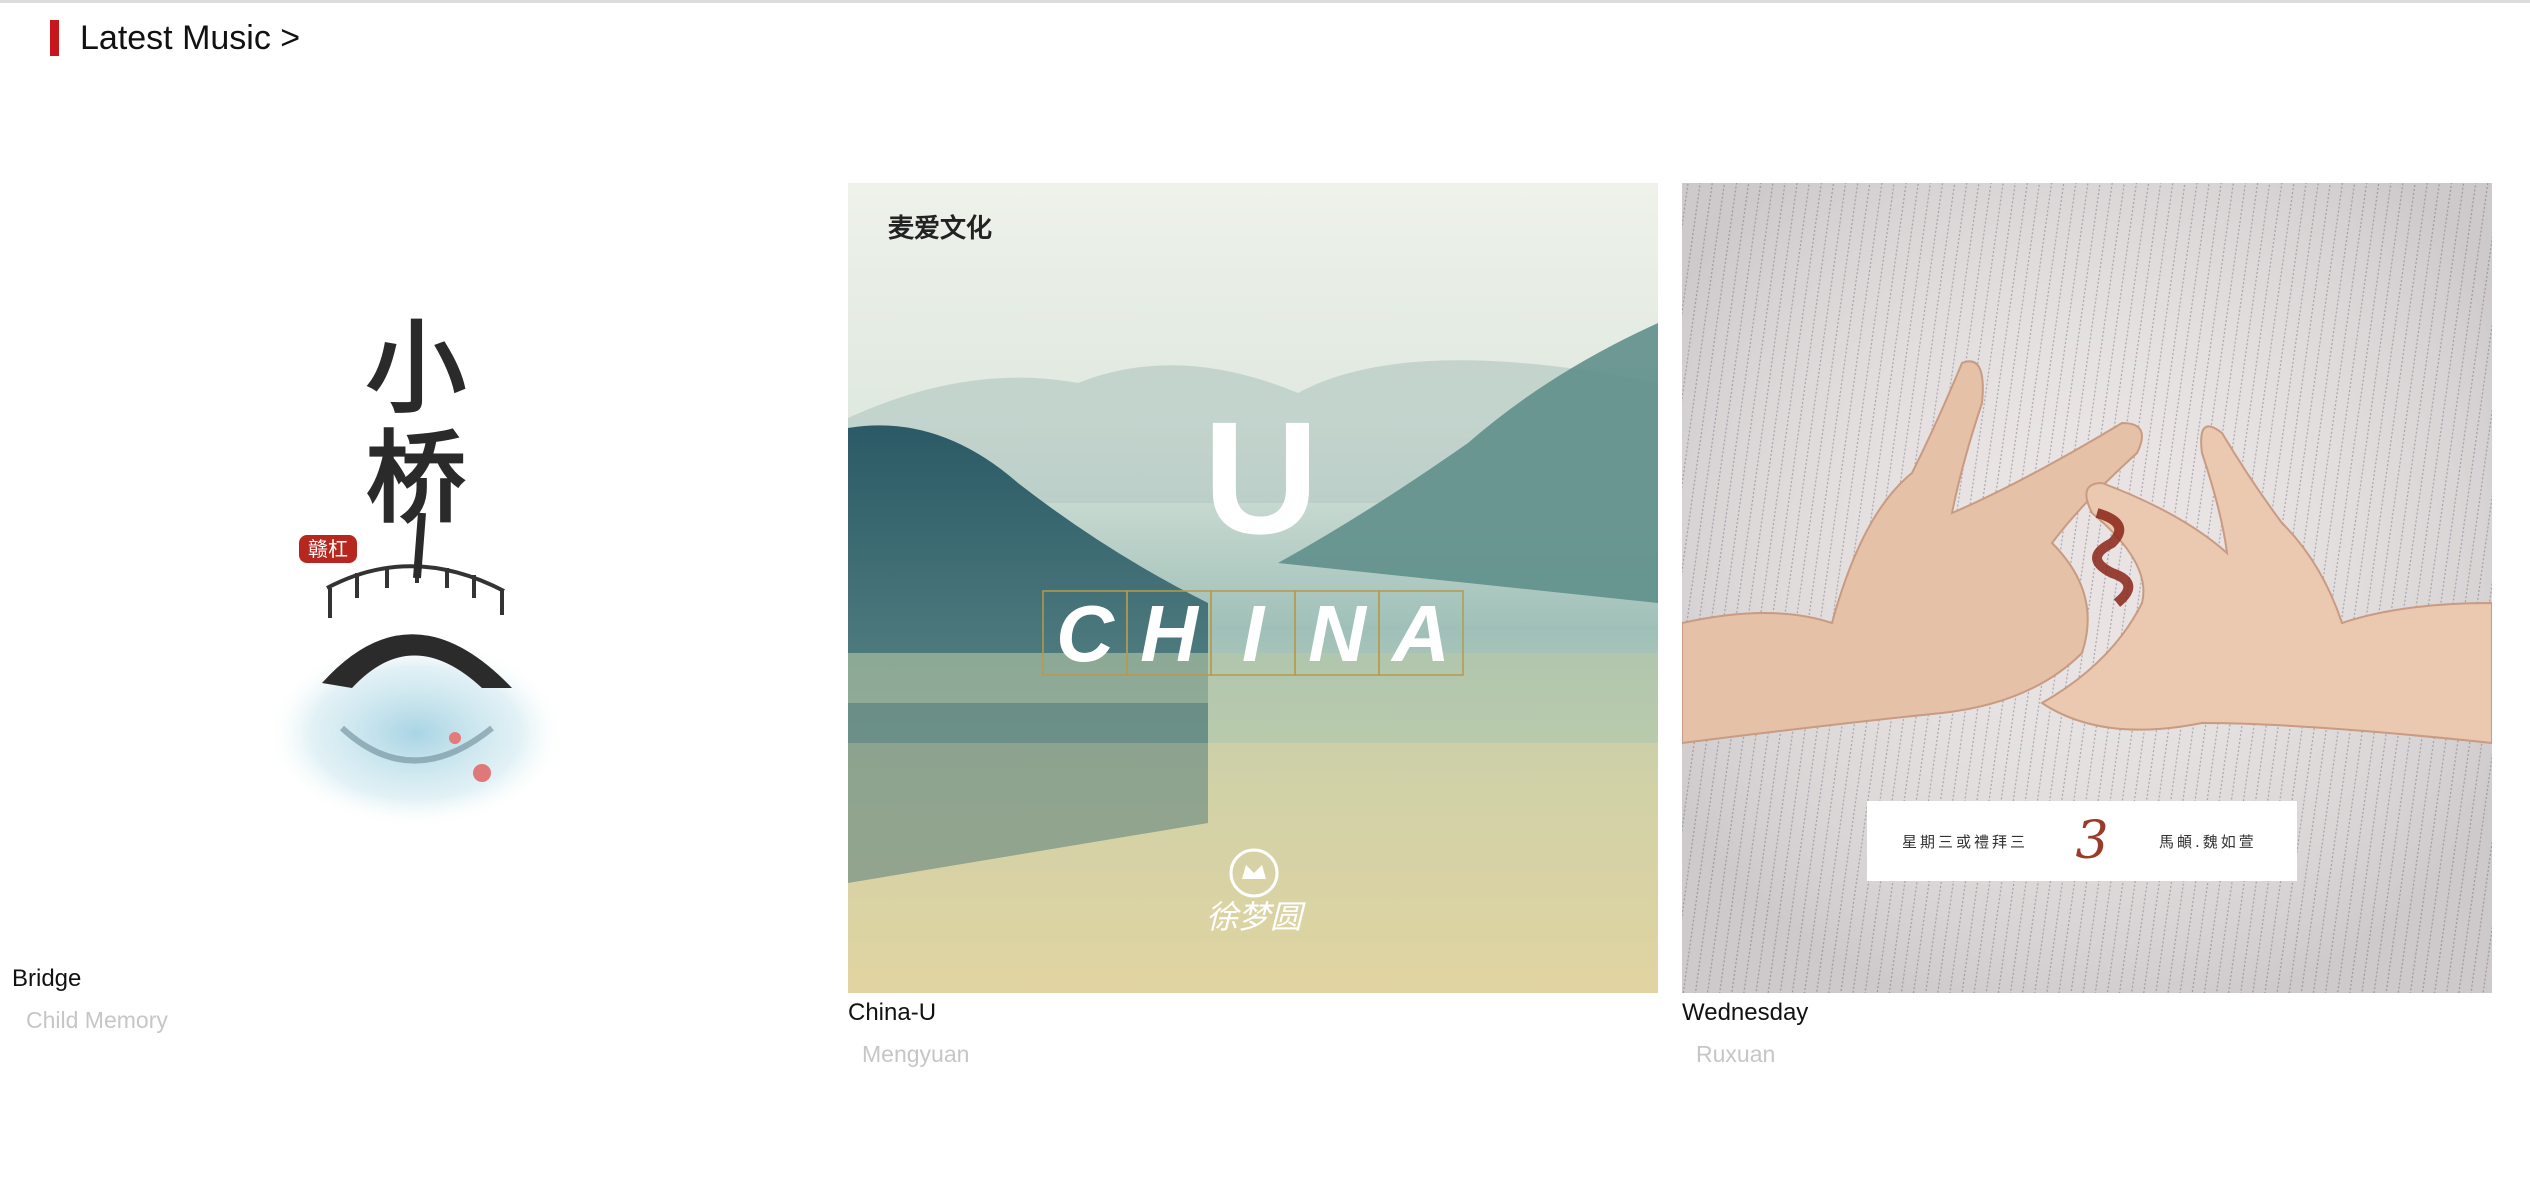 The height and width of the screenshot is (1182, 2530). Describe the element at coordinates (892, 1013) in the screenshot. I see `song-title: China-U` at that location.